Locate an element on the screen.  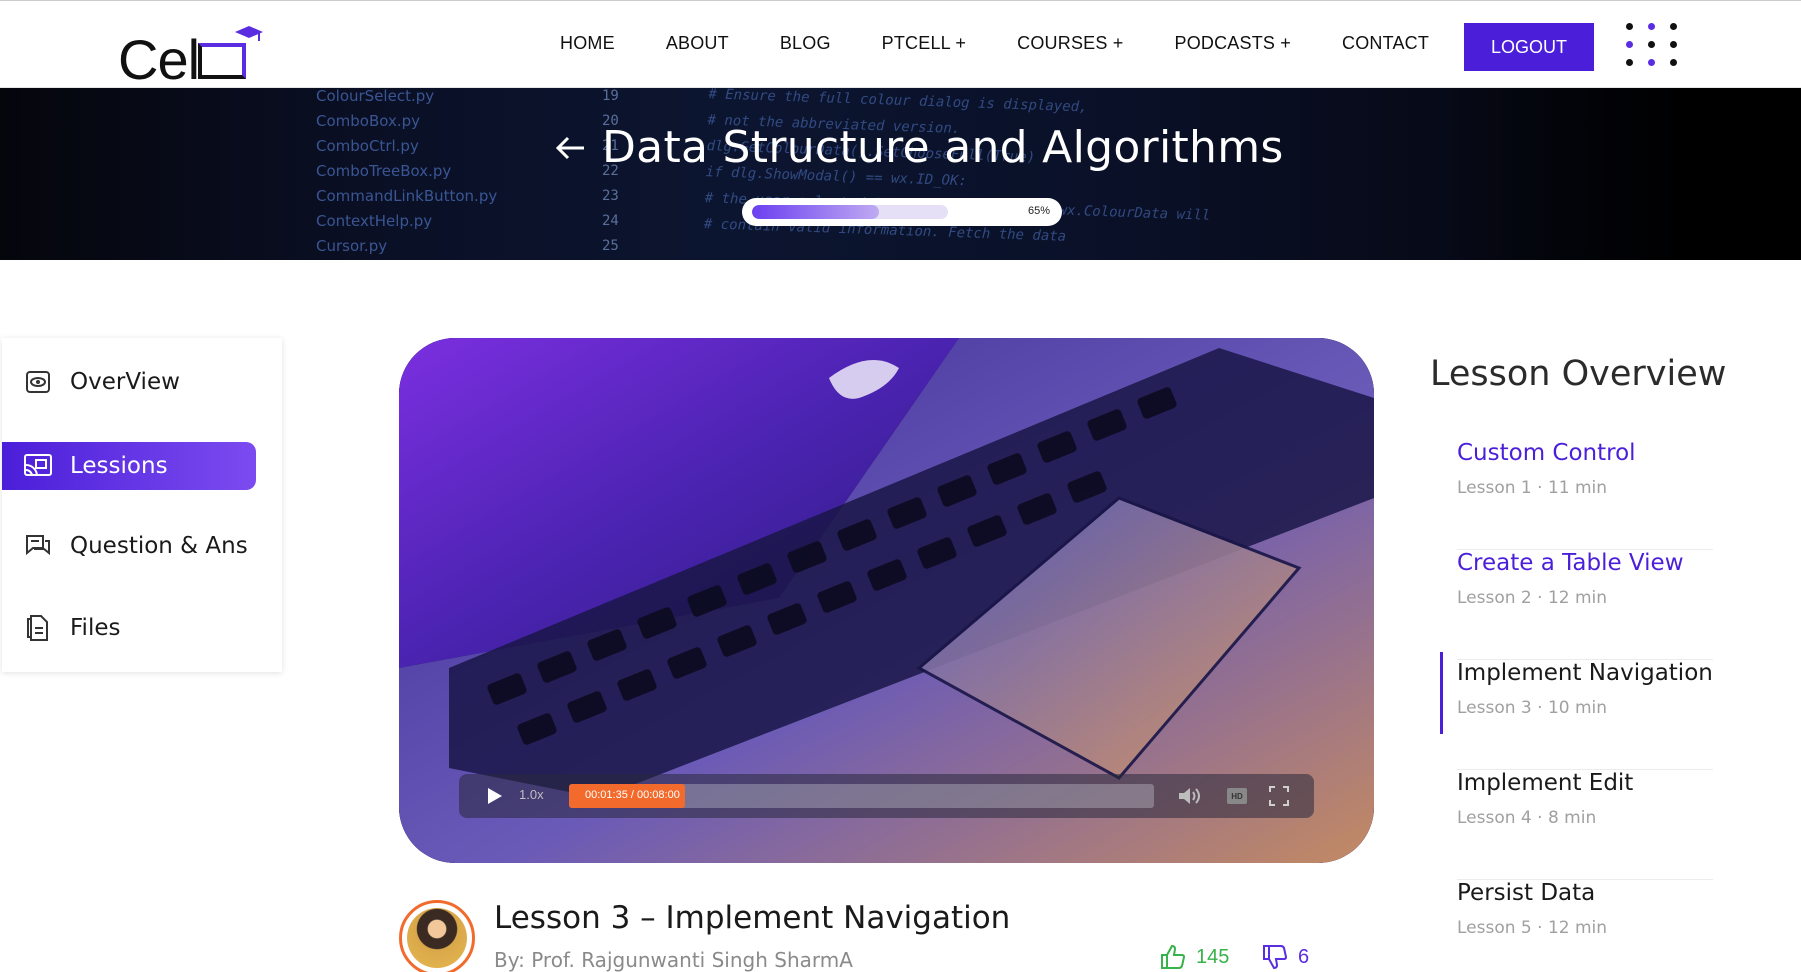
back-arrow-icon is located at coordinates (570, 148).